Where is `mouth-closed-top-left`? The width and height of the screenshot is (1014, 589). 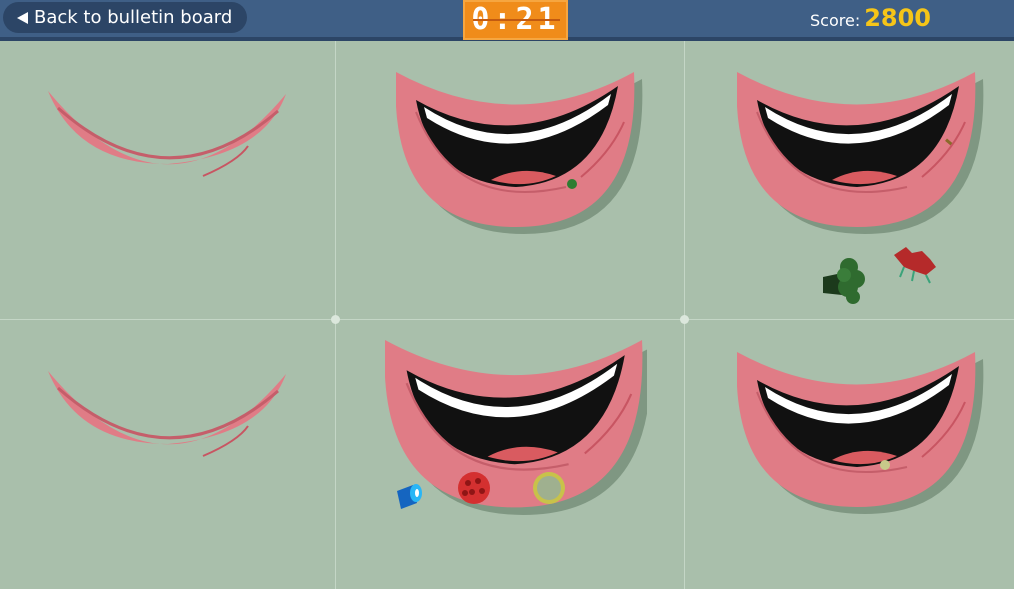 mouth-closed-top-left is located at coordinates (168, 142).